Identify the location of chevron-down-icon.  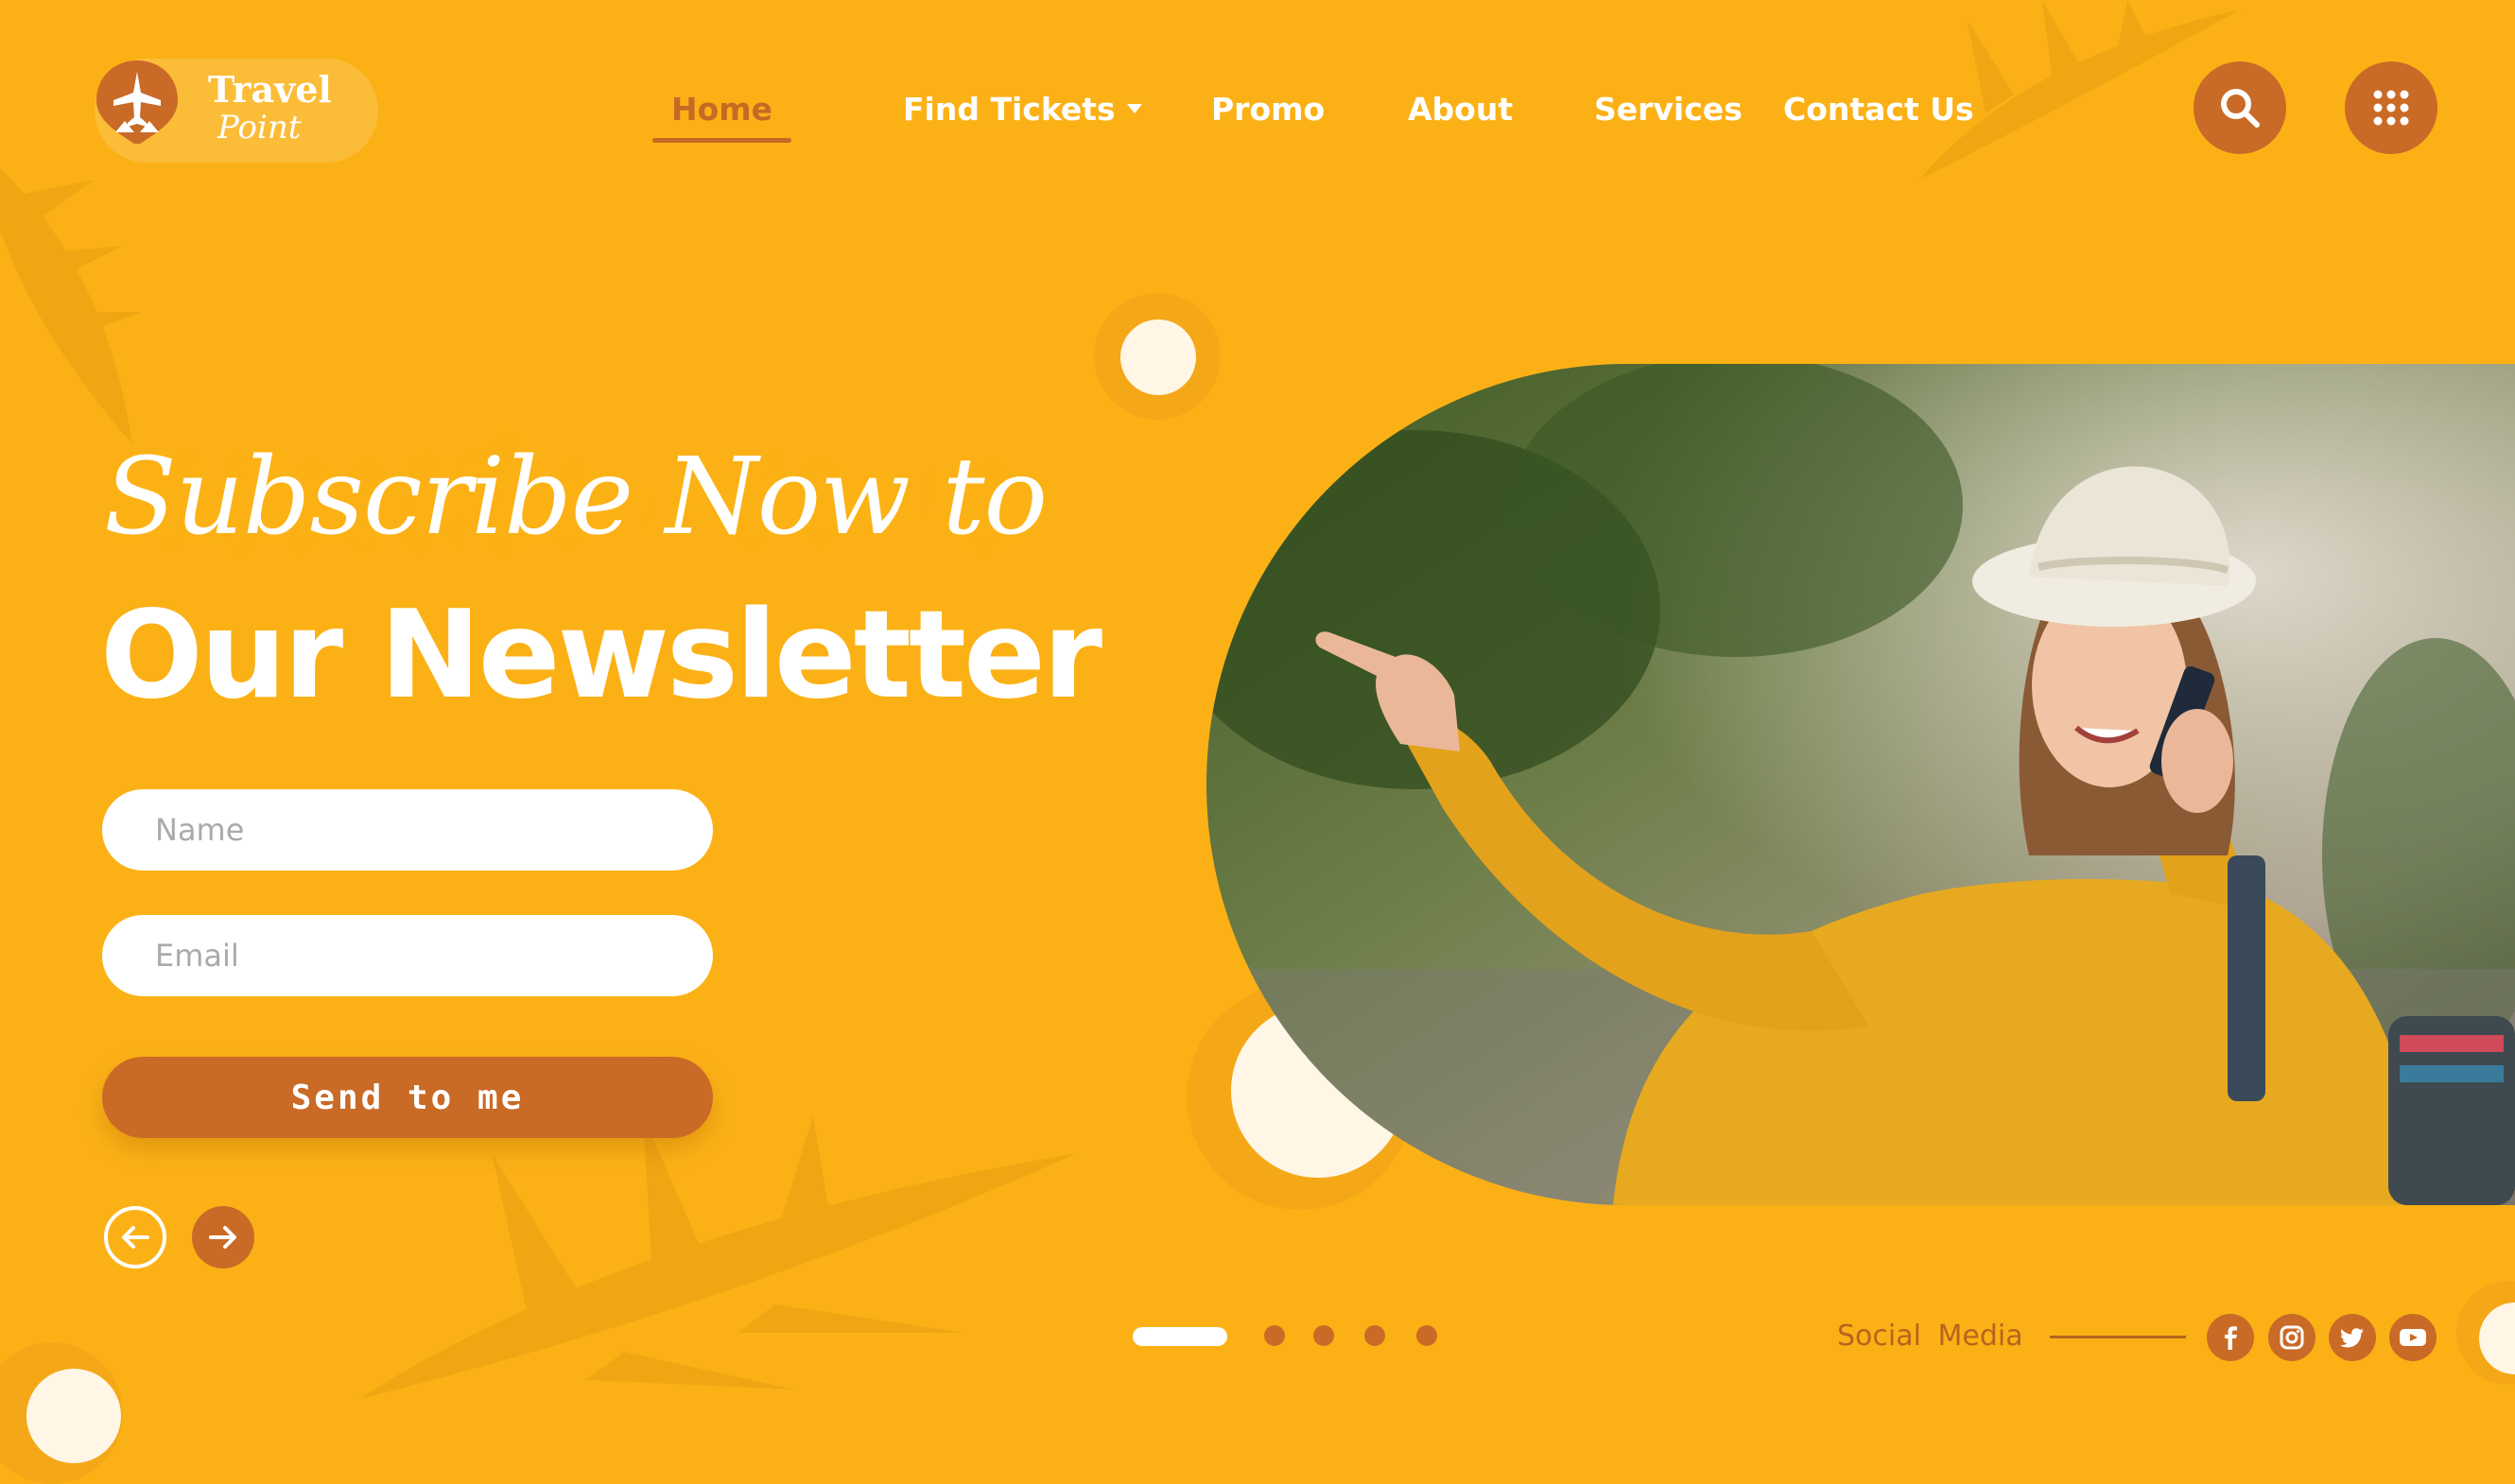
(1134, 109).